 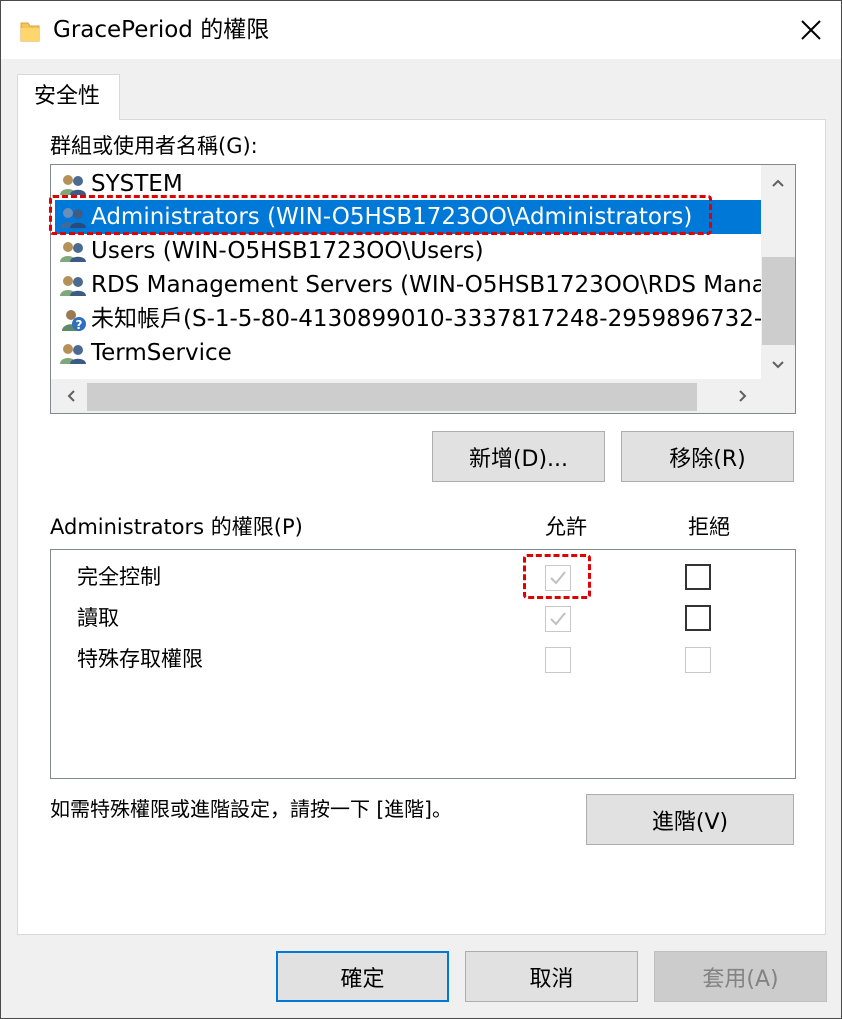 What do you see at coordinates (698, 577) in the screenshot?
I see `deny-full-control-checkbox` at bounding box center [698, 577].